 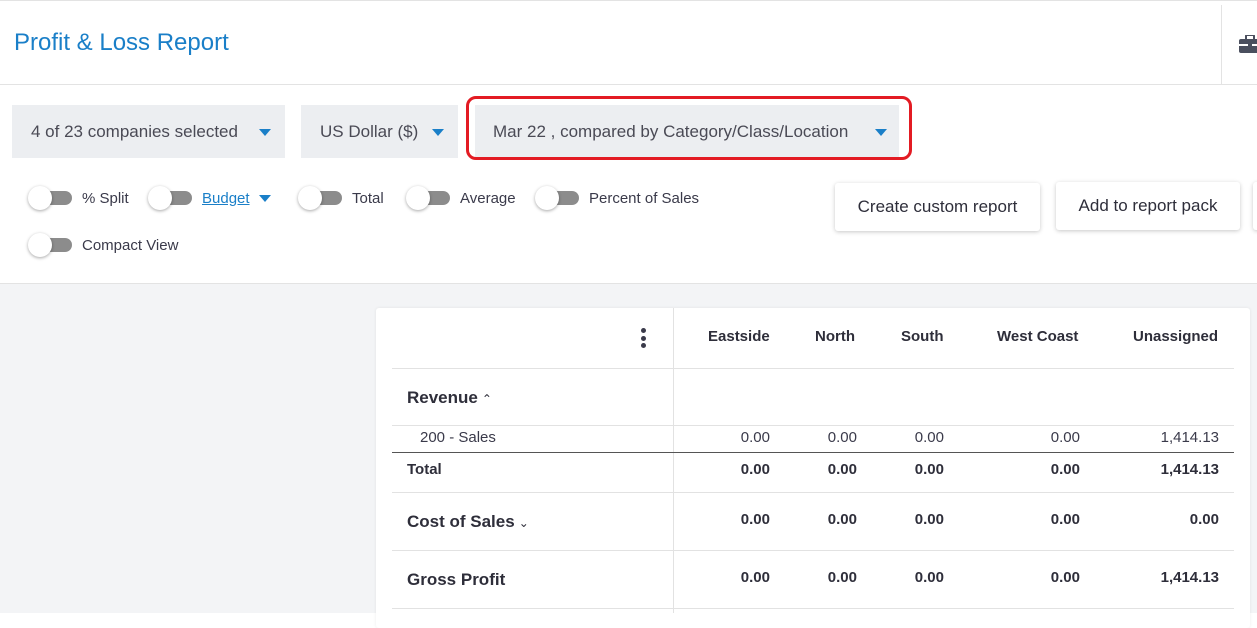 I want to click on cost-of-sales-west-coast-value: 0.00, so click(x=1065, y=519).